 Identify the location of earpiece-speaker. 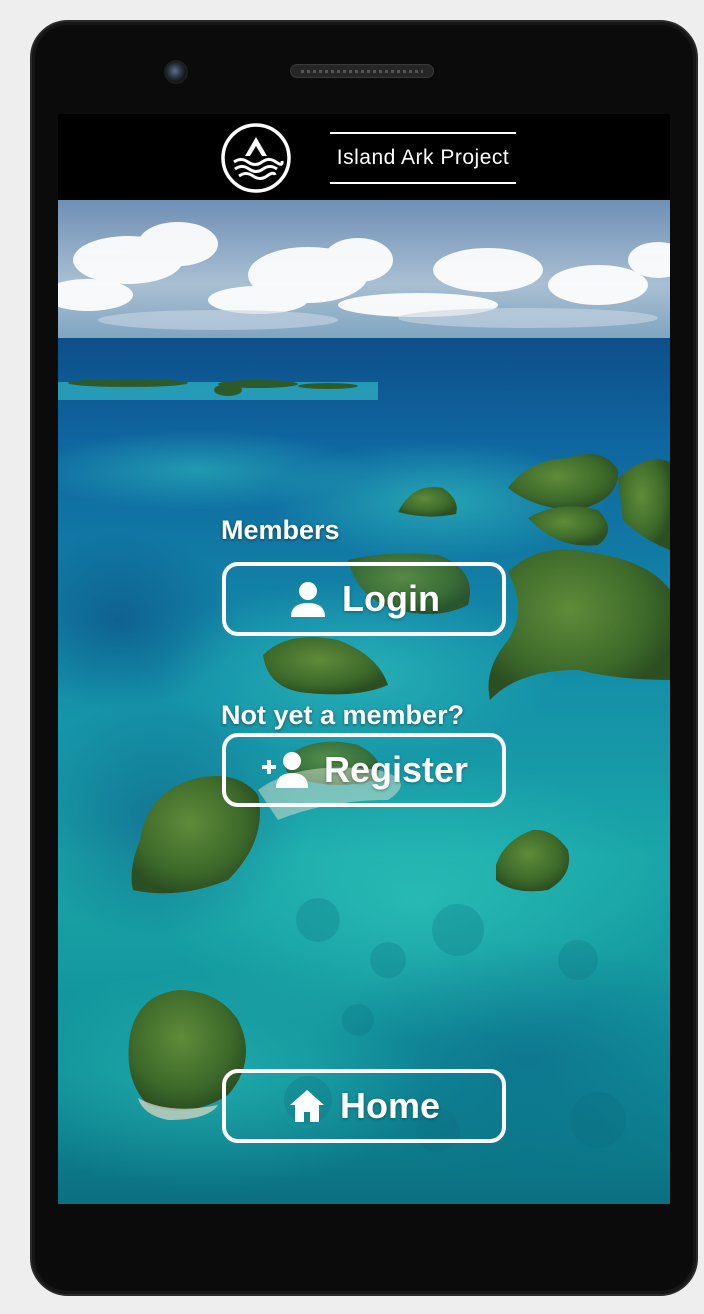
(362, 71).